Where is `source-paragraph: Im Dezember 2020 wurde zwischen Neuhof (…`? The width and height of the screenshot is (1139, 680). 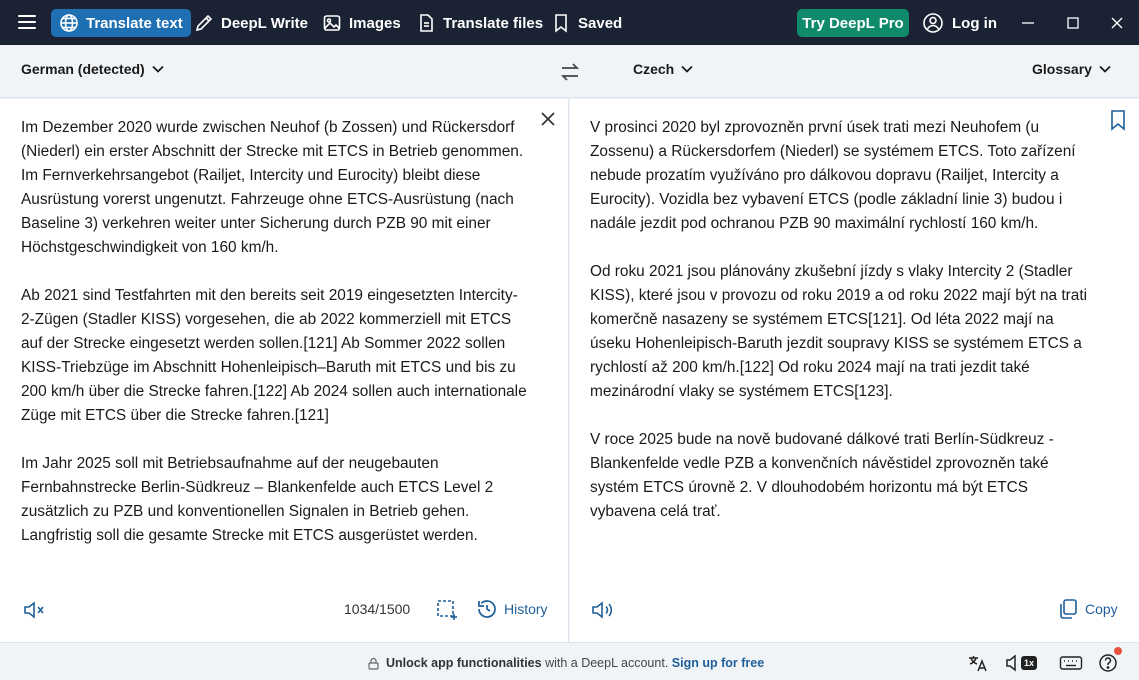 source-paragraph: Im Dezember 2020 wurde zwischen Neuhof (… is located at coordinates (272, 187).